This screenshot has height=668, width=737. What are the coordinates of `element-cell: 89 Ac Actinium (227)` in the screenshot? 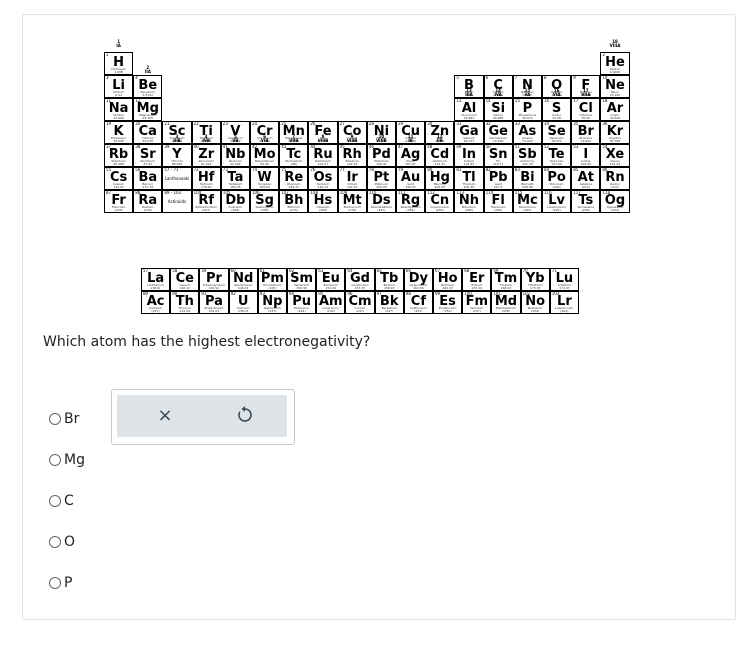 It's located at (156, 302).